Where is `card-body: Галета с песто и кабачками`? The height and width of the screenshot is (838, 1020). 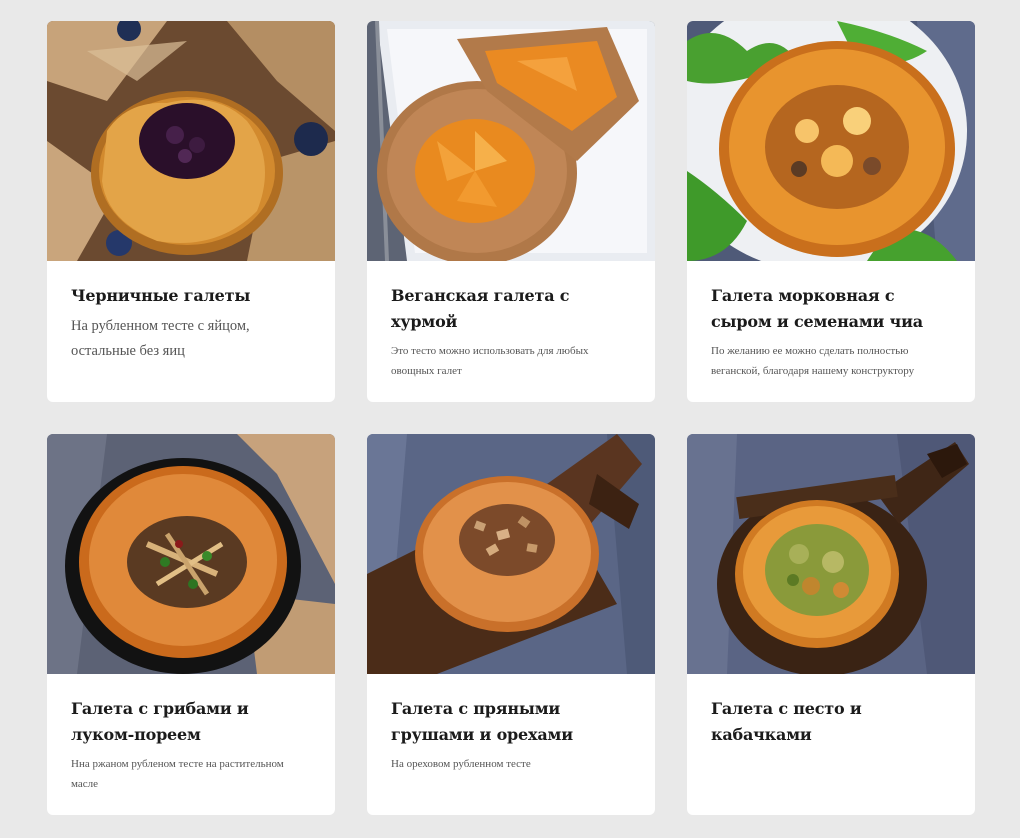 card-body: Галета с песто и кабачками is located at coordinates (831, 711).